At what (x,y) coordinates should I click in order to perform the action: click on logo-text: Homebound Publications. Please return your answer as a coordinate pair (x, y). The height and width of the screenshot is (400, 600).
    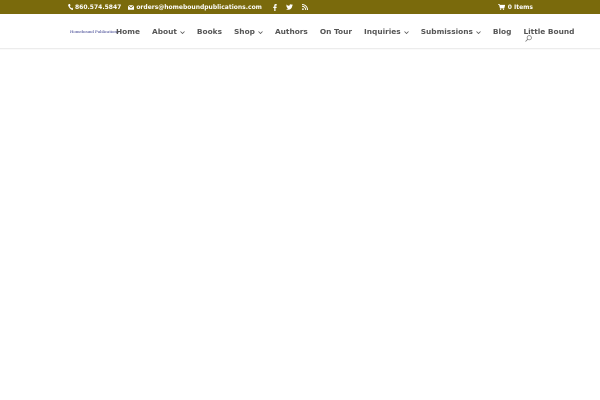
    Looking at the image, I should click on (94, 31).